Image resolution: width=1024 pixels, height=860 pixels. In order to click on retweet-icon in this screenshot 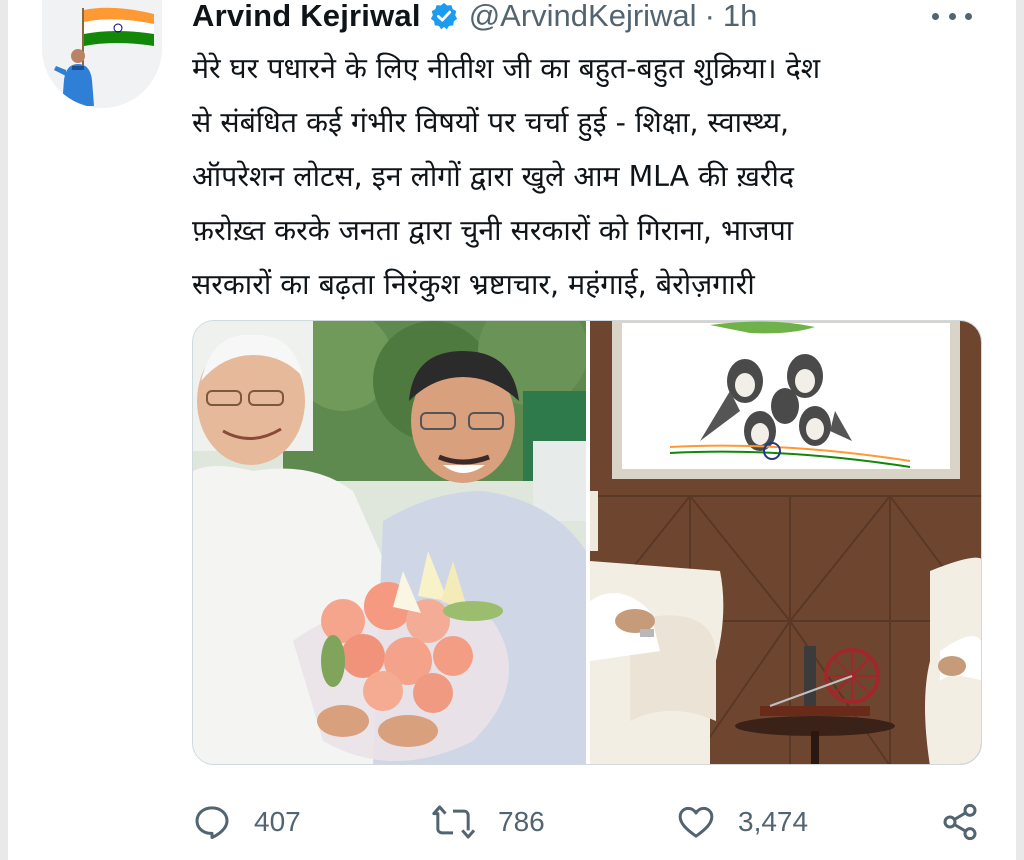, I will do `click(454, 822)`.